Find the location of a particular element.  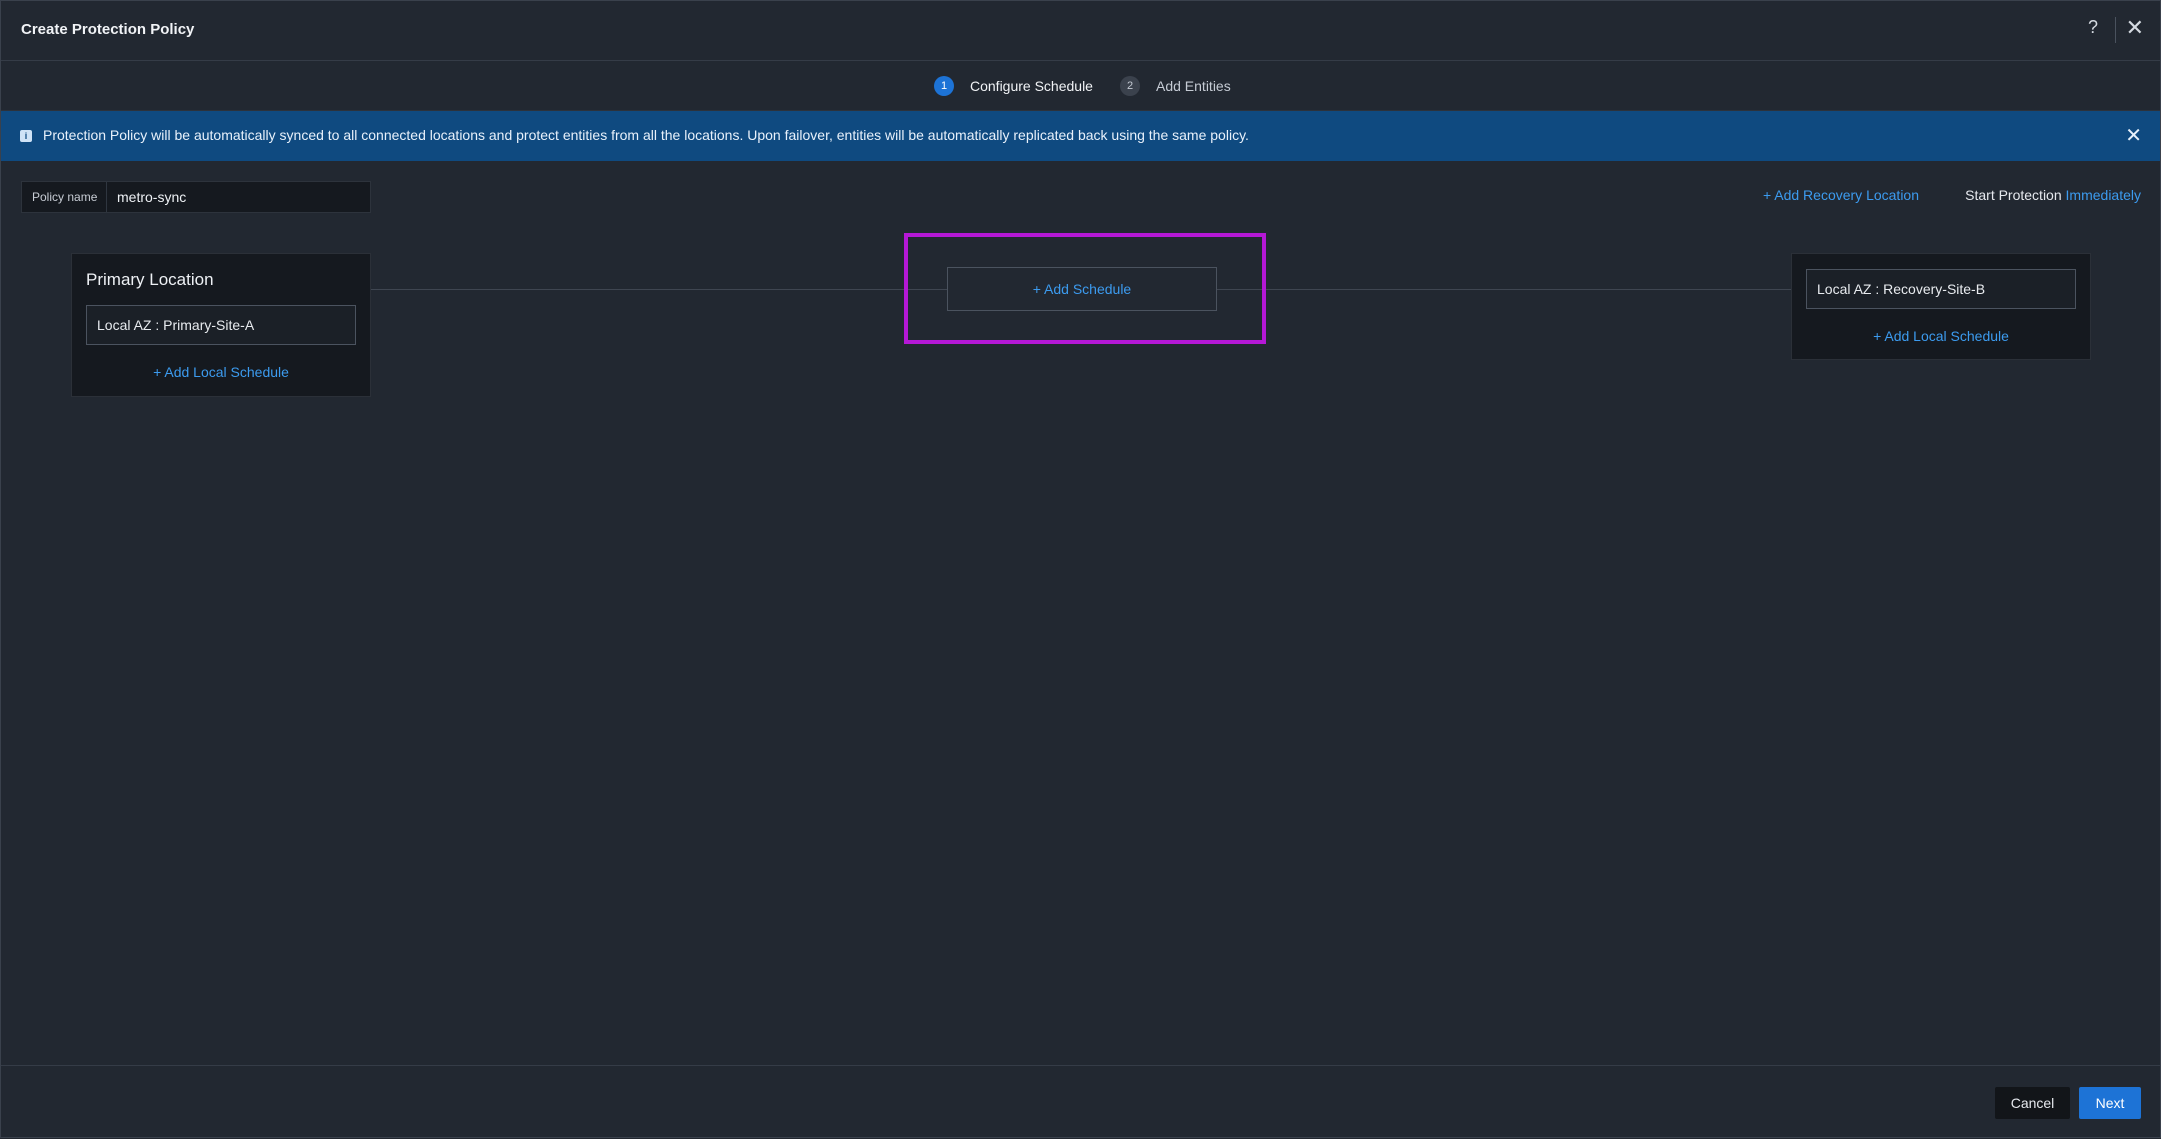

primary-location-selector: Local AZ : Primary-Site-A is located at coordinates (221, 325).